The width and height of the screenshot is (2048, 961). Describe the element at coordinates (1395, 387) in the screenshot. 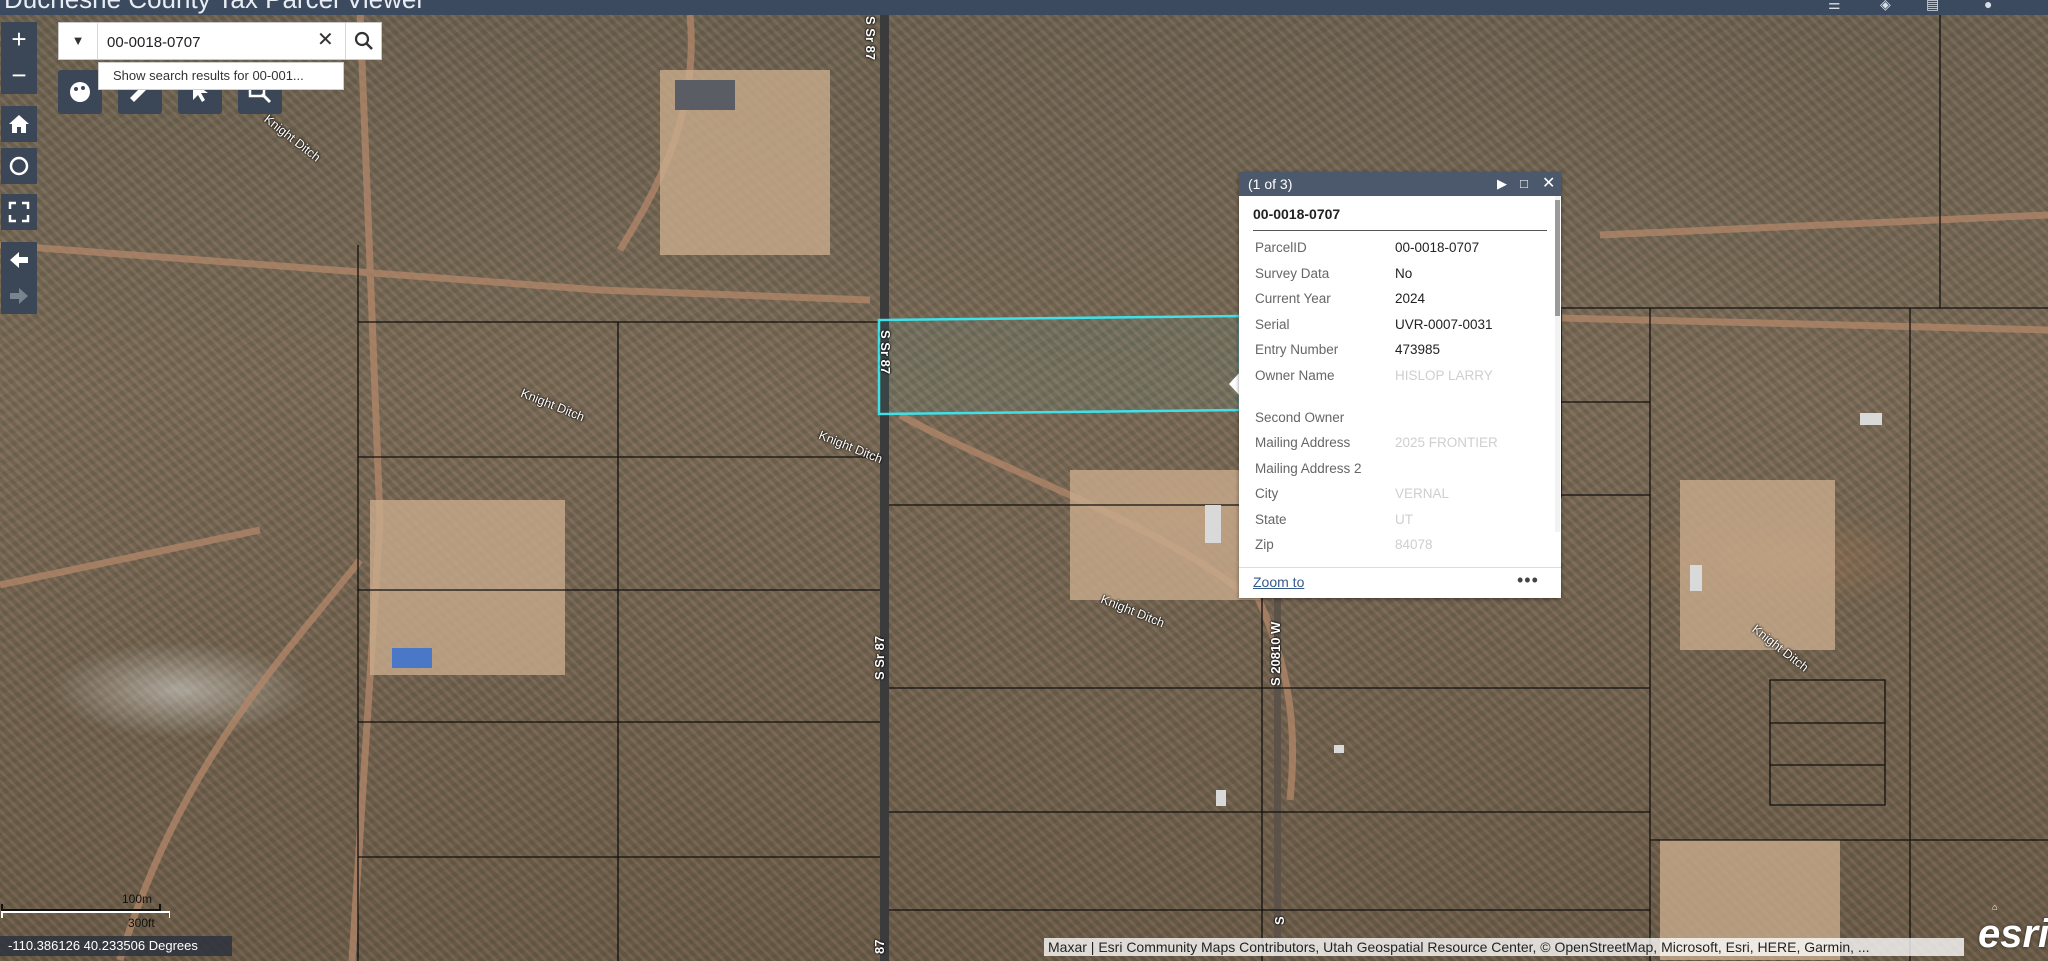

I see `attribute-row: Owner Name HISLOP LARRY` at that location.